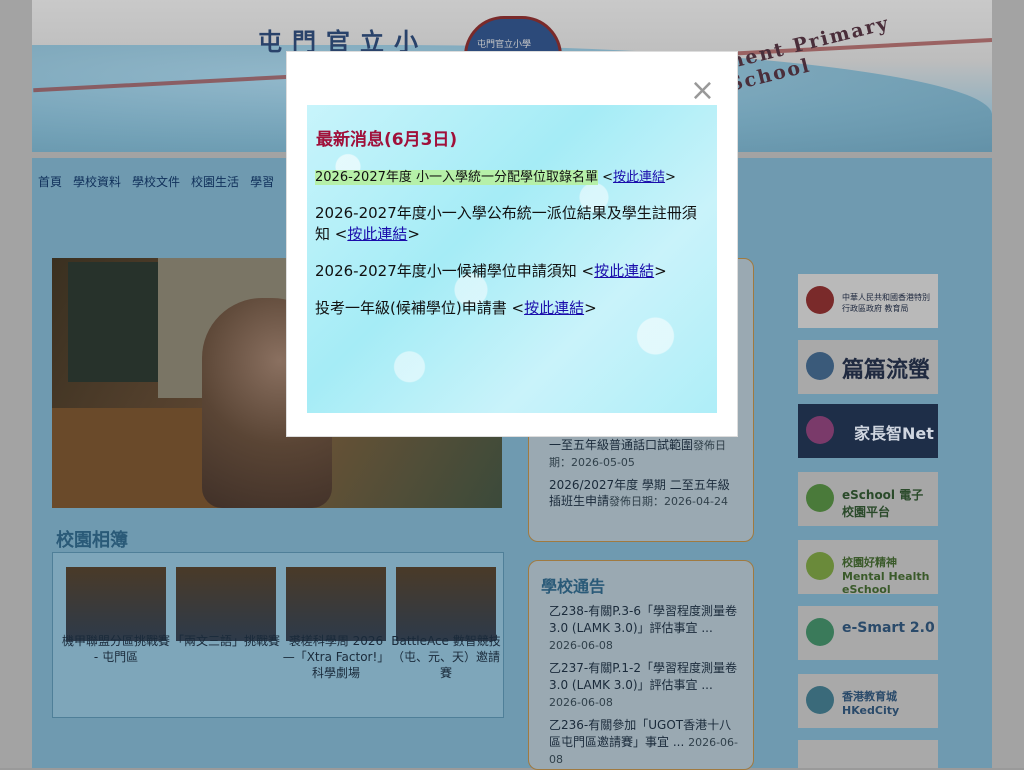  Describe the element at coordinates (506, 223) in the screenshot. I see `popup-news-line: 2026-2027年度小一入學公布統一派位結果及學生註冊須知 <按此連結>` at that location.